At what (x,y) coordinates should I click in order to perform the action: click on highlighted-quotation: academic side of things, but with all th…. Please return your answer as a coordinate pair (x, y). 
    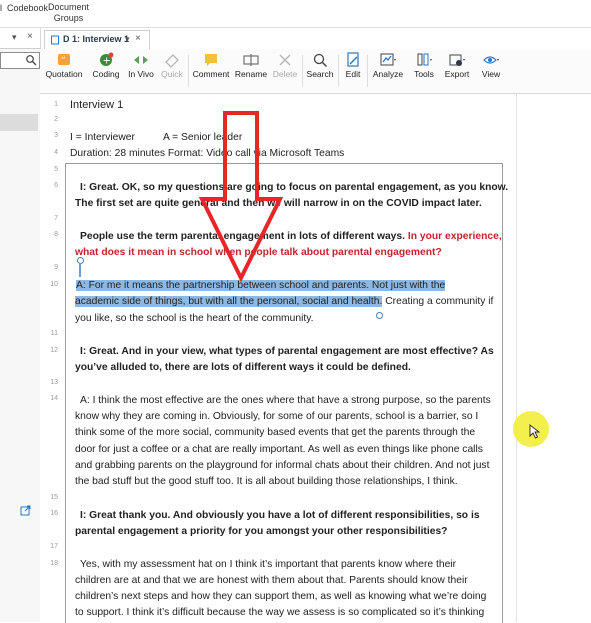
    Looking at the image, I should click on (229, 301).